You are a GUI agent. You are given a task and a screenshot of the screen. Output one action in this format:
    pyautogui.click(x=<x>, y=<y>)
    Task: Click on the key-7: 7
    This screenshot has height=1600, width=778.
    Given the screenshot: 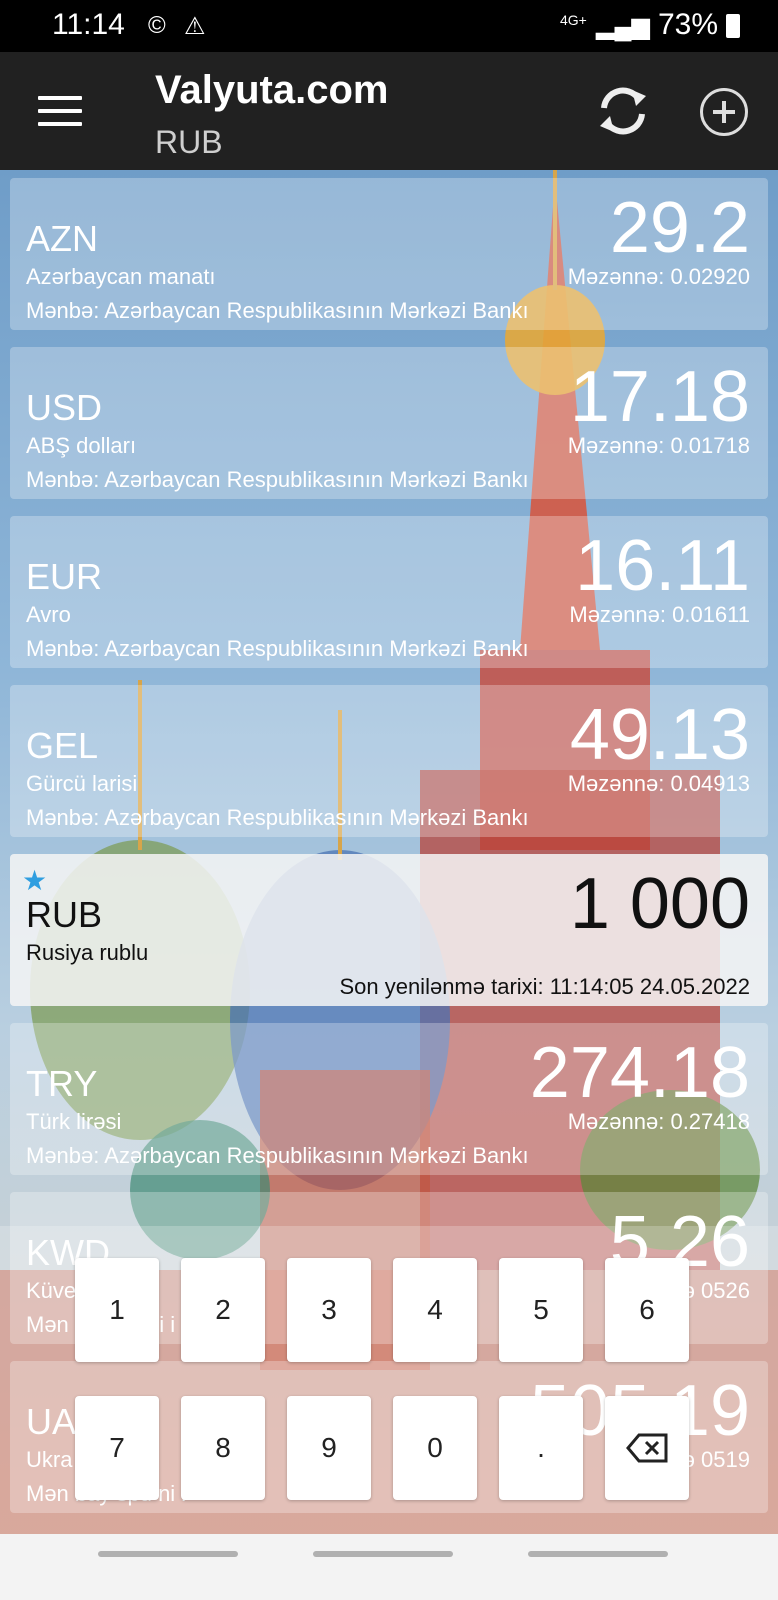 What is the action you would take?
    pyautogui.click(x=117, y=1448)
    